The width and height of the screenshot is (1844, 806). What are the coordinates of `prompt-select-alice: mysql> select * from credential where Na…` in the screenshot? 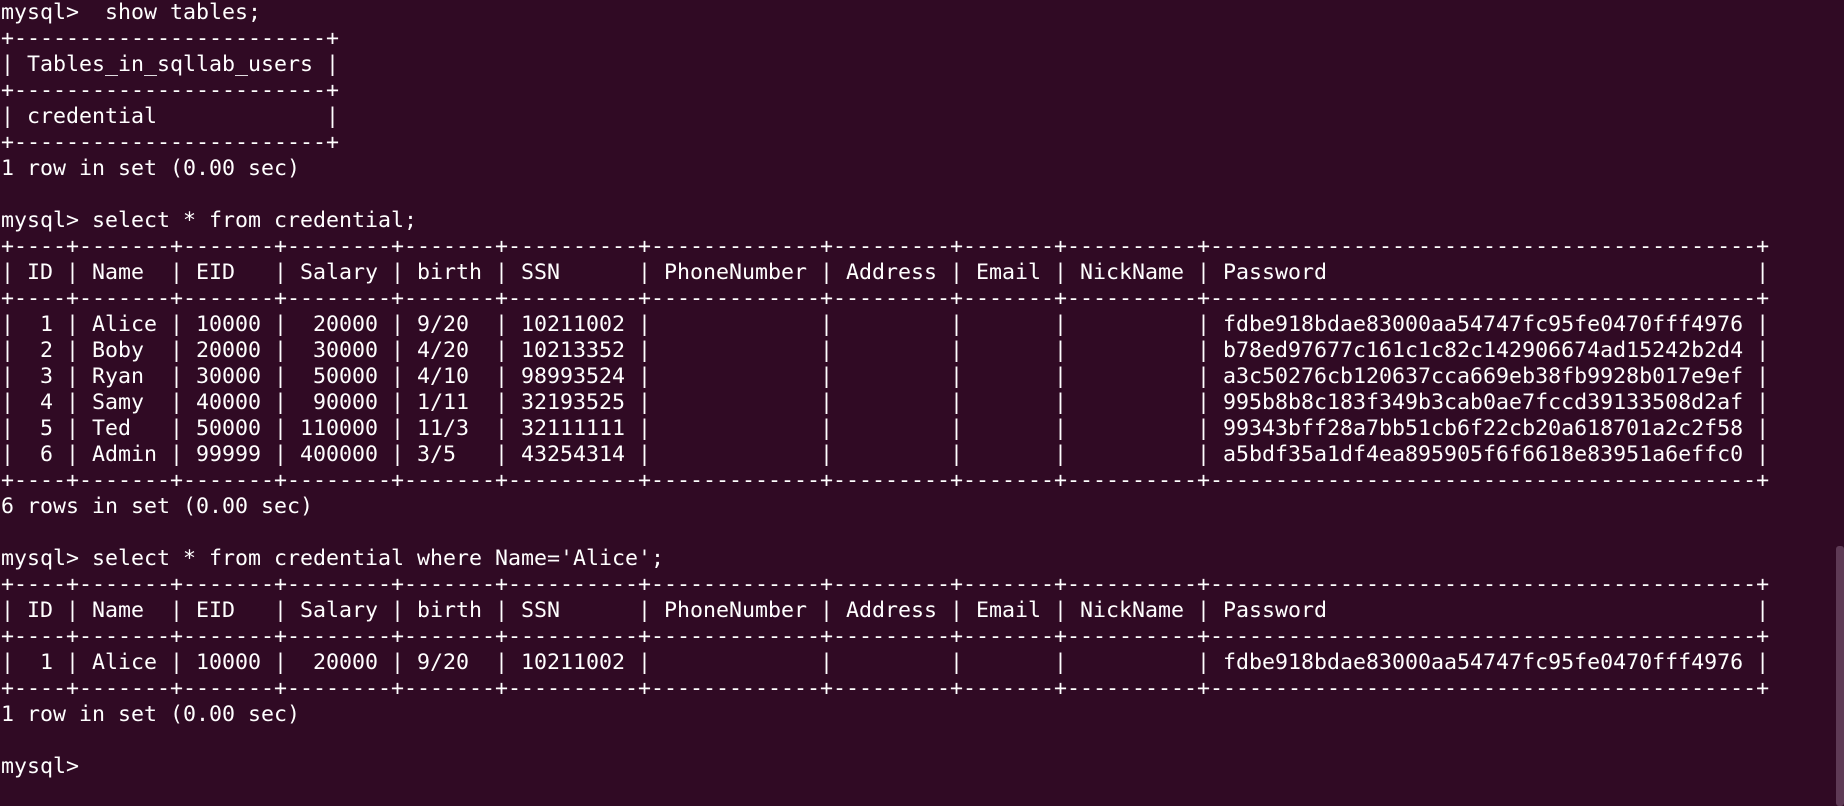 It's located at (333, 558).